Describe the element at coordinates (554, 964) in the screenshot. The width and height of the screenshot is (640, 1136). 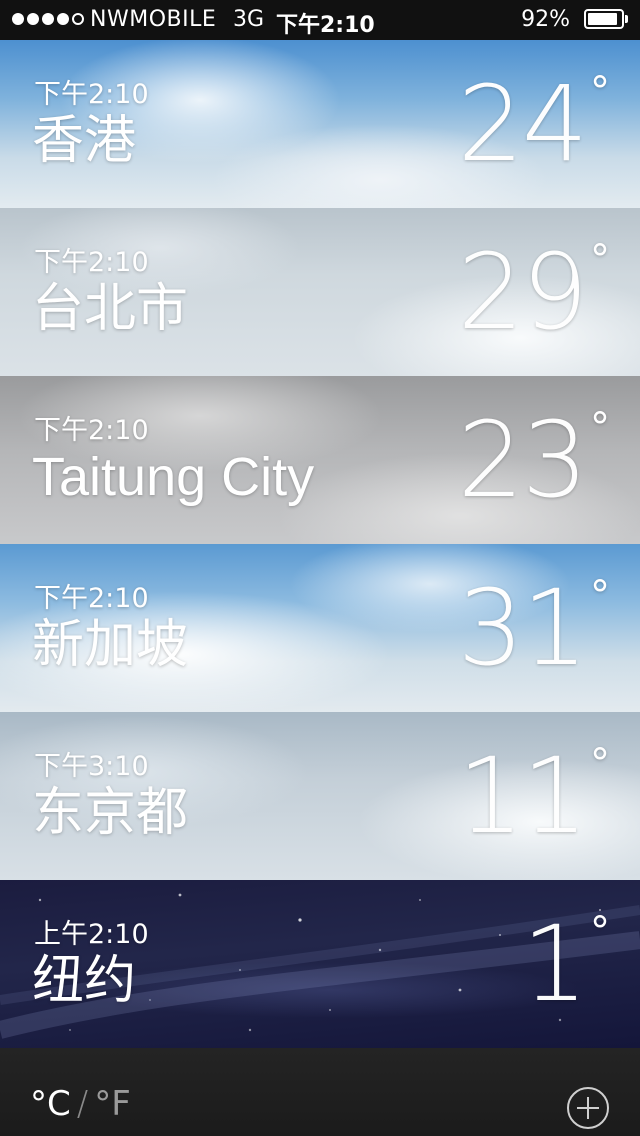
I see `city-temperature: 1` at that location.